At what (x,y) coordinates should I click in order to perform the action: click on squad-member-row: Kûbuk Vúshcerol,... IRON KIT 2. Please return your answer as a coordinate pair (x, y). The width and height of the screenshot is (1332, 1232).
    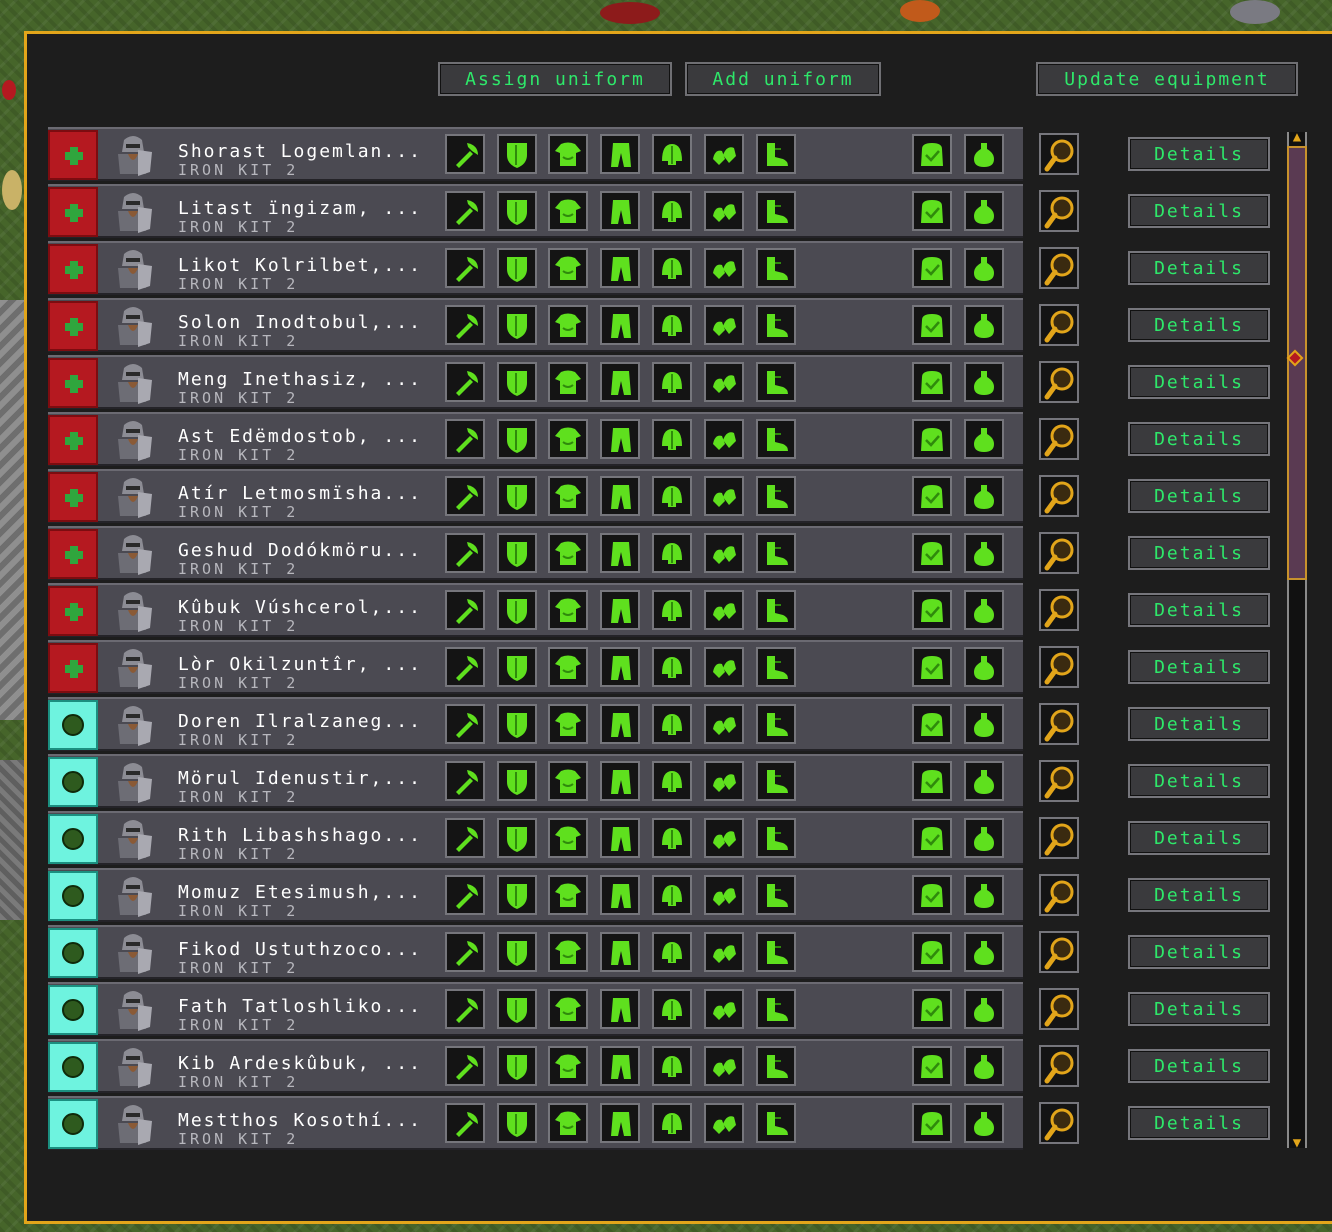
    Looking at the image, I should click on (535, 610).